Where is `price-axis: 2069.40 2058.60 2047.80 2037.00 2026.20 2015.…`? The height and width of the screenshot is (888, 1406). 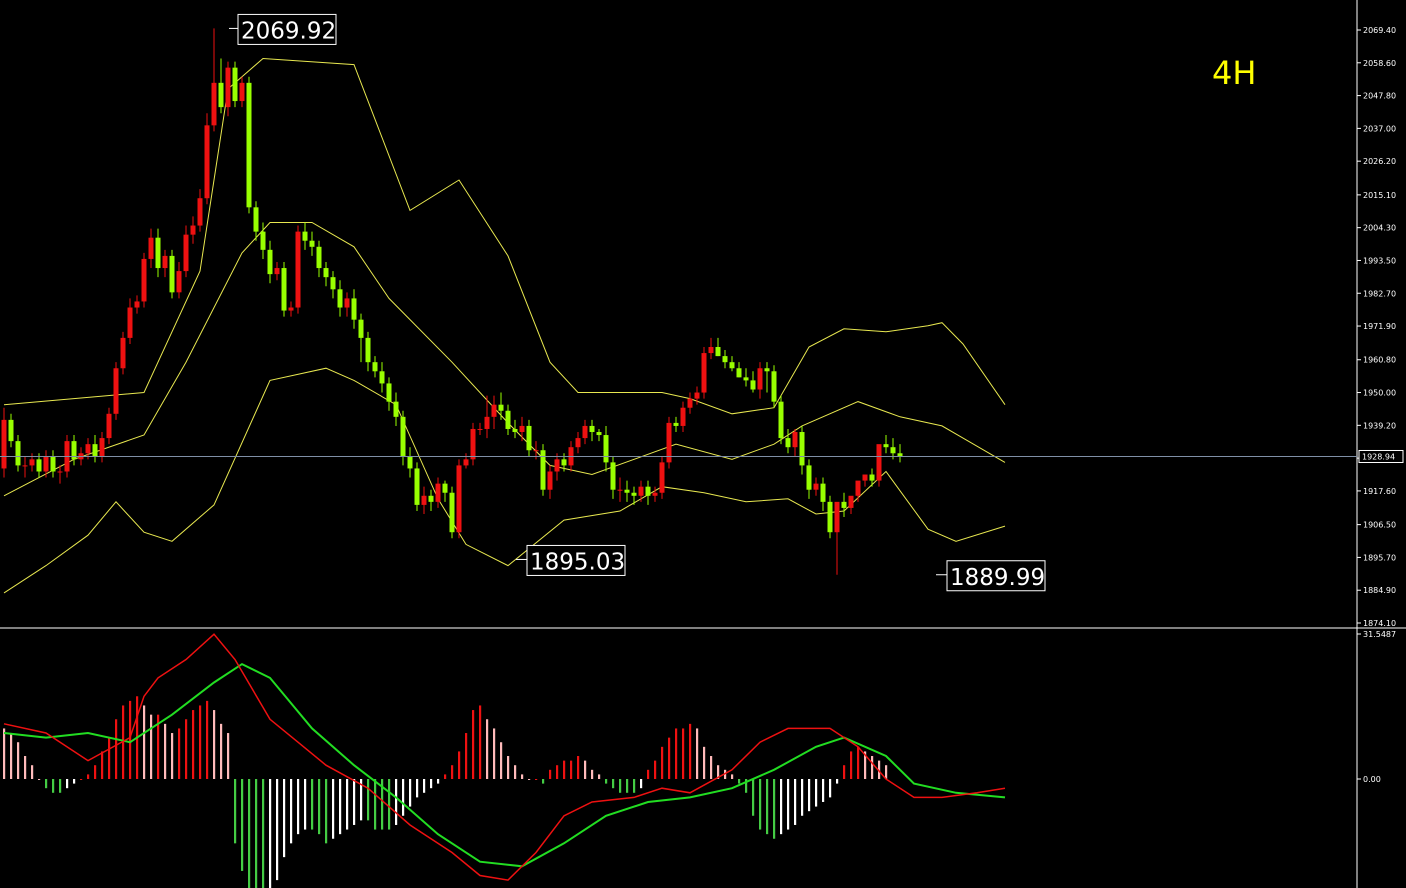
price-axis: 2069.40 2058.60 2047.80 2037.00 2026.20 2015.… is located at coordinates (1376, 327).